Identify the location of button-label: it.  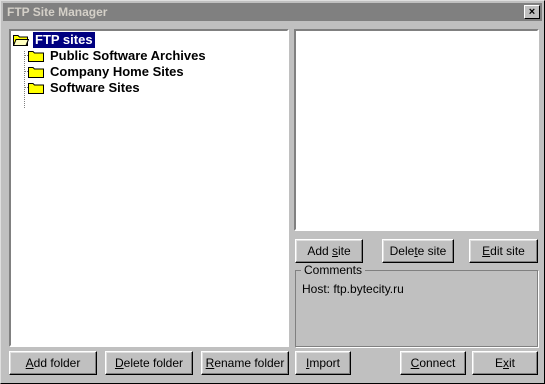
(512, 363).